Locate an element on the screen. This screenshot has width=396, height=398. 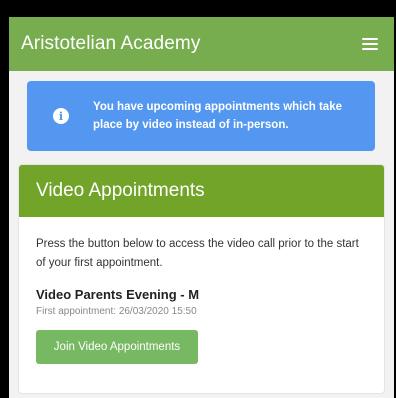
brand-title: Aristotelian Academy is located at coordinates (110, 44).